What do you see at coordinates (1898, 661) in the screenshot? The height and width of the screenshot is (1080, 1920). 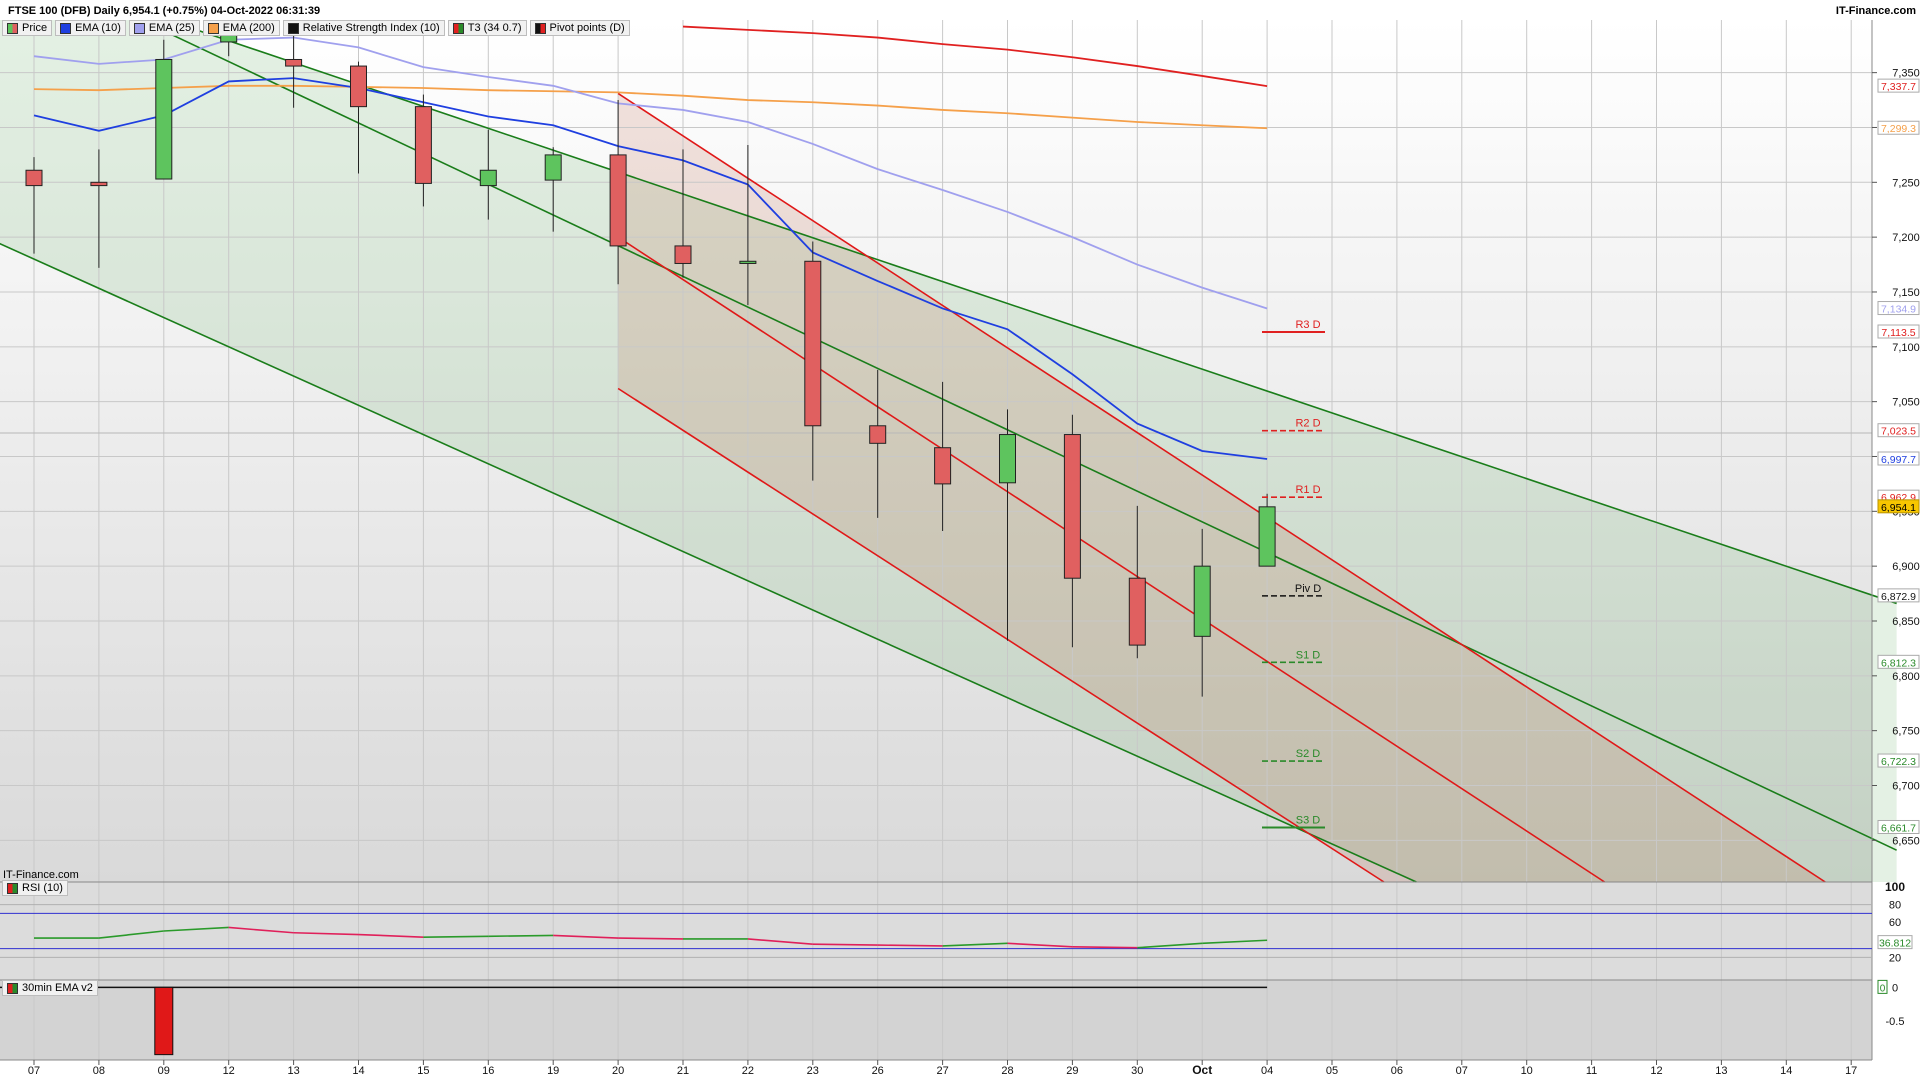 I see `price-label-box: 6,812.3` at bounding box center [1898, 661].